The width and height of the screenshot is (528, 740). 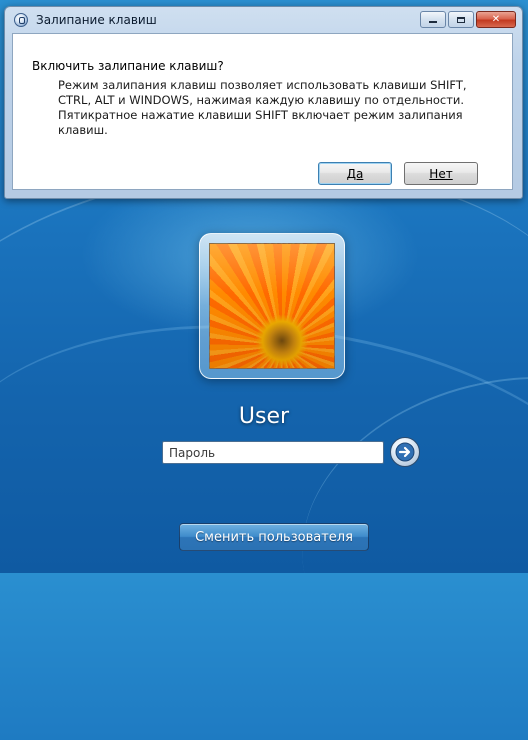 I want to click on yes-button-label: Да, so click(x=355, y=173).